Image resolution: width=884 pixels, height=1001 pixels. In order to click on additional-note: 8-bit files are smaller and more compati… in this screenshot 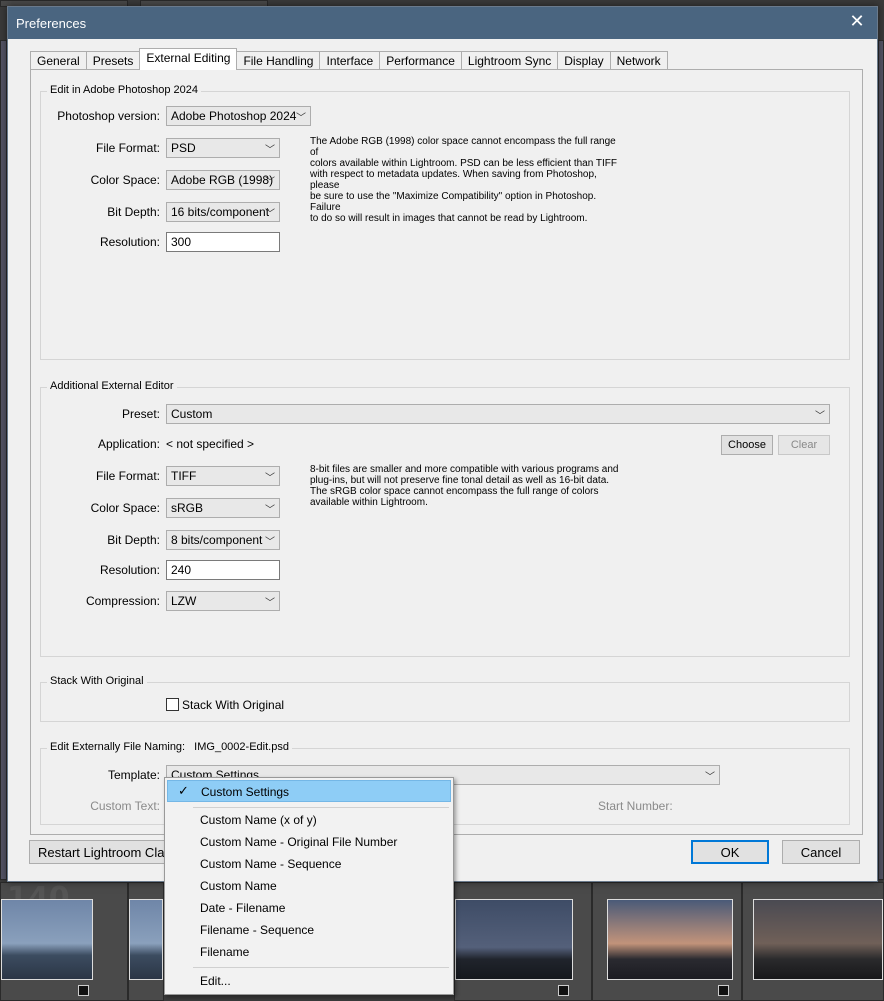, I will do `click(465, 486)`.